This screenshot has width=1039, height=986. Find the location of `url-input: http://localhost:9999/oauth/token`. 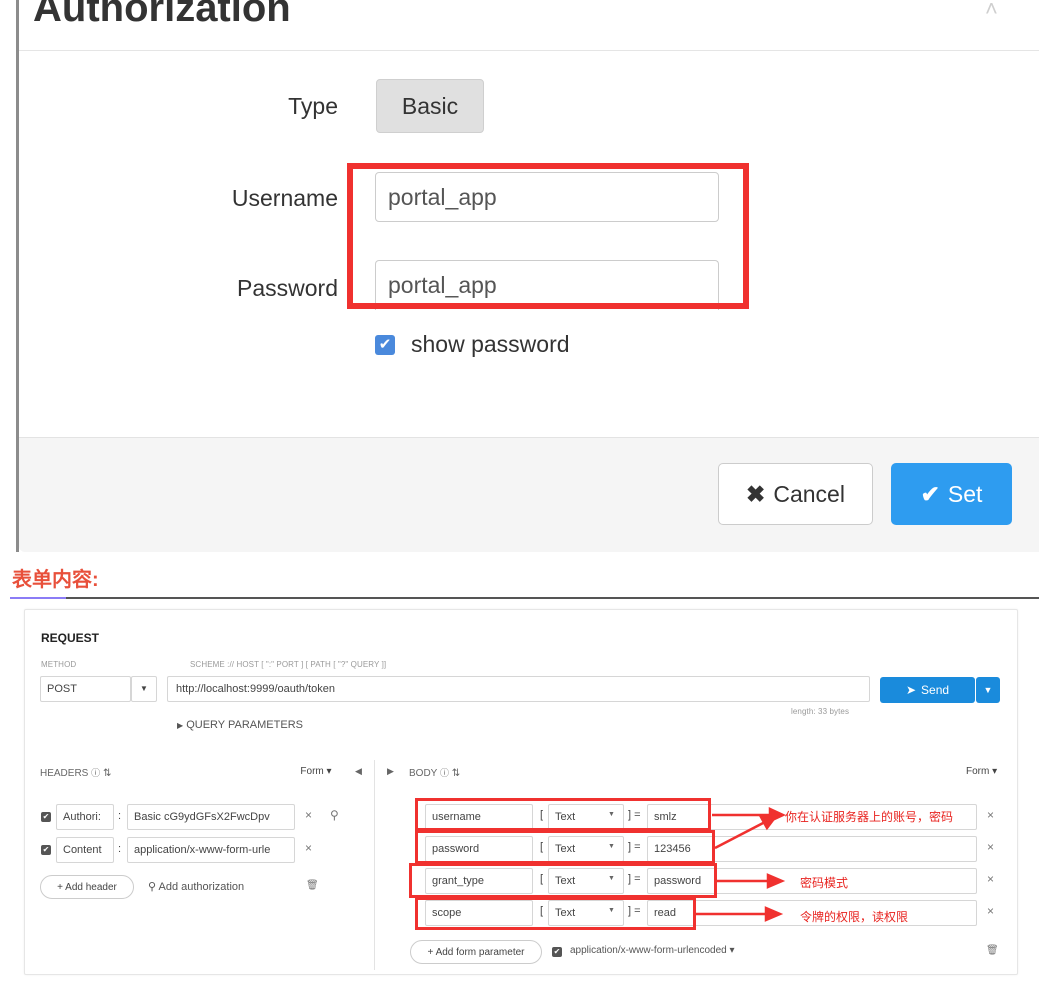

url-input: http://localhost:9999/oauth/token is located at coordinates (518, 689).